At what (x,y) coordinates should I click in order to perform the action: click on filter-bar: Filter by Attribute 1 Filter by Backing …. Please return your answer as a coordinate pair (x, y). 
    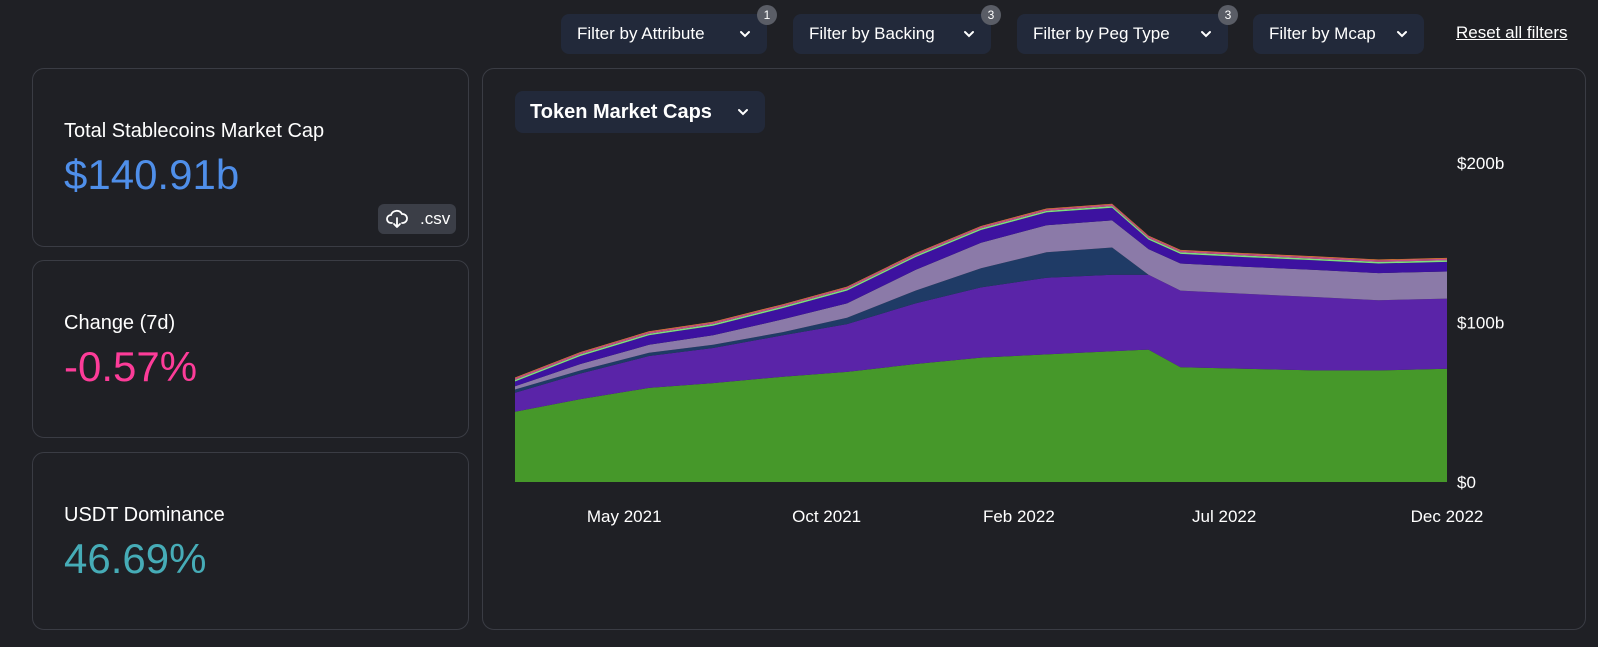
    Looking at the image, I should click on (799, 29).